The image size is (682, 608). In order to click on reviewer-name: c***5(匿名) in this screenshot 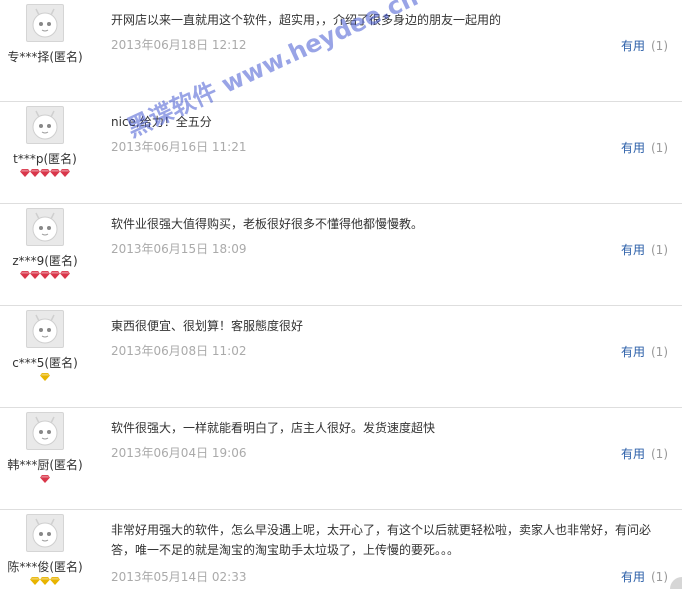, I will do `click(45, 363)`.